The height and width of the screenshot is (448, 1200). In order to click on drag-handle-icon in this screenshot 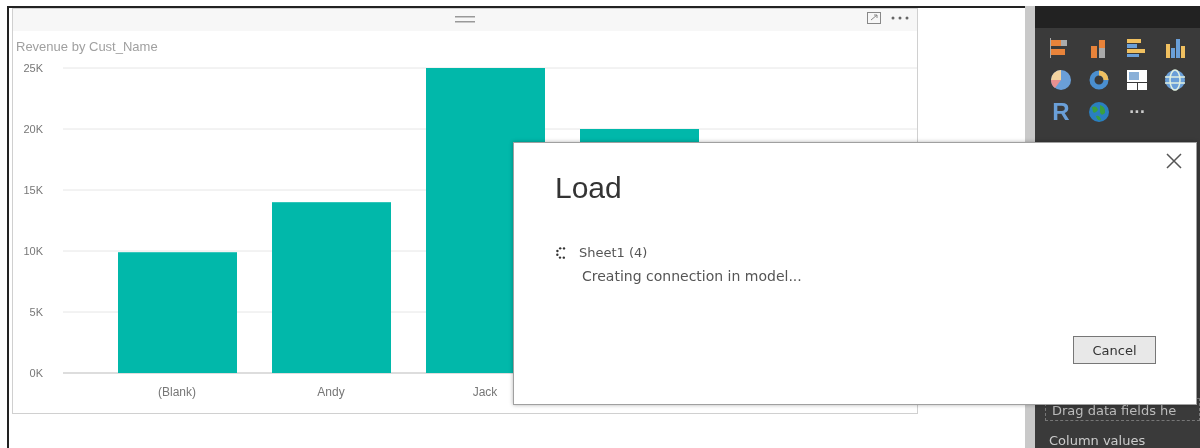, I will do `click(465, 20)`.